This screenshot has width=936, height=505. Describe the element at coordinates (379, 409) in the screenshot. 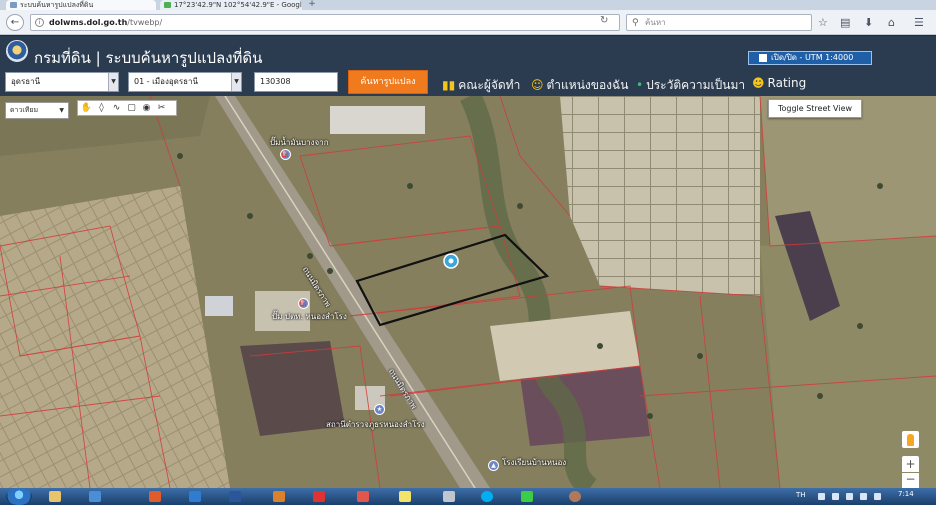

I see `police-poi-icon: ★` at that location.